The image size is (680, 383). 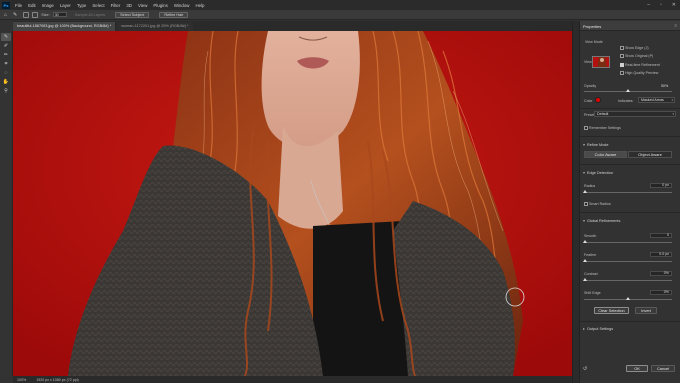 I want to click on overlay-color-swatch, so click(x=598, y=100).